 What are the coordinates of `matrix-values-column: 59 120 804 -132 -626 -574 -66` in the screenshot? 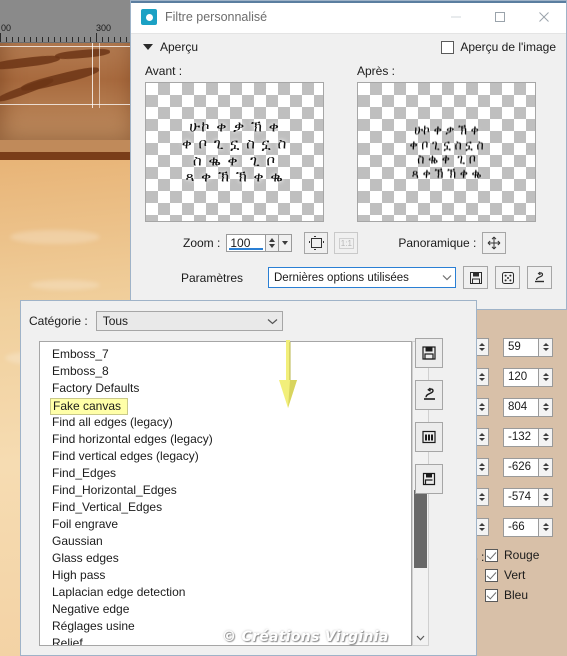 It's located at (516, 441).